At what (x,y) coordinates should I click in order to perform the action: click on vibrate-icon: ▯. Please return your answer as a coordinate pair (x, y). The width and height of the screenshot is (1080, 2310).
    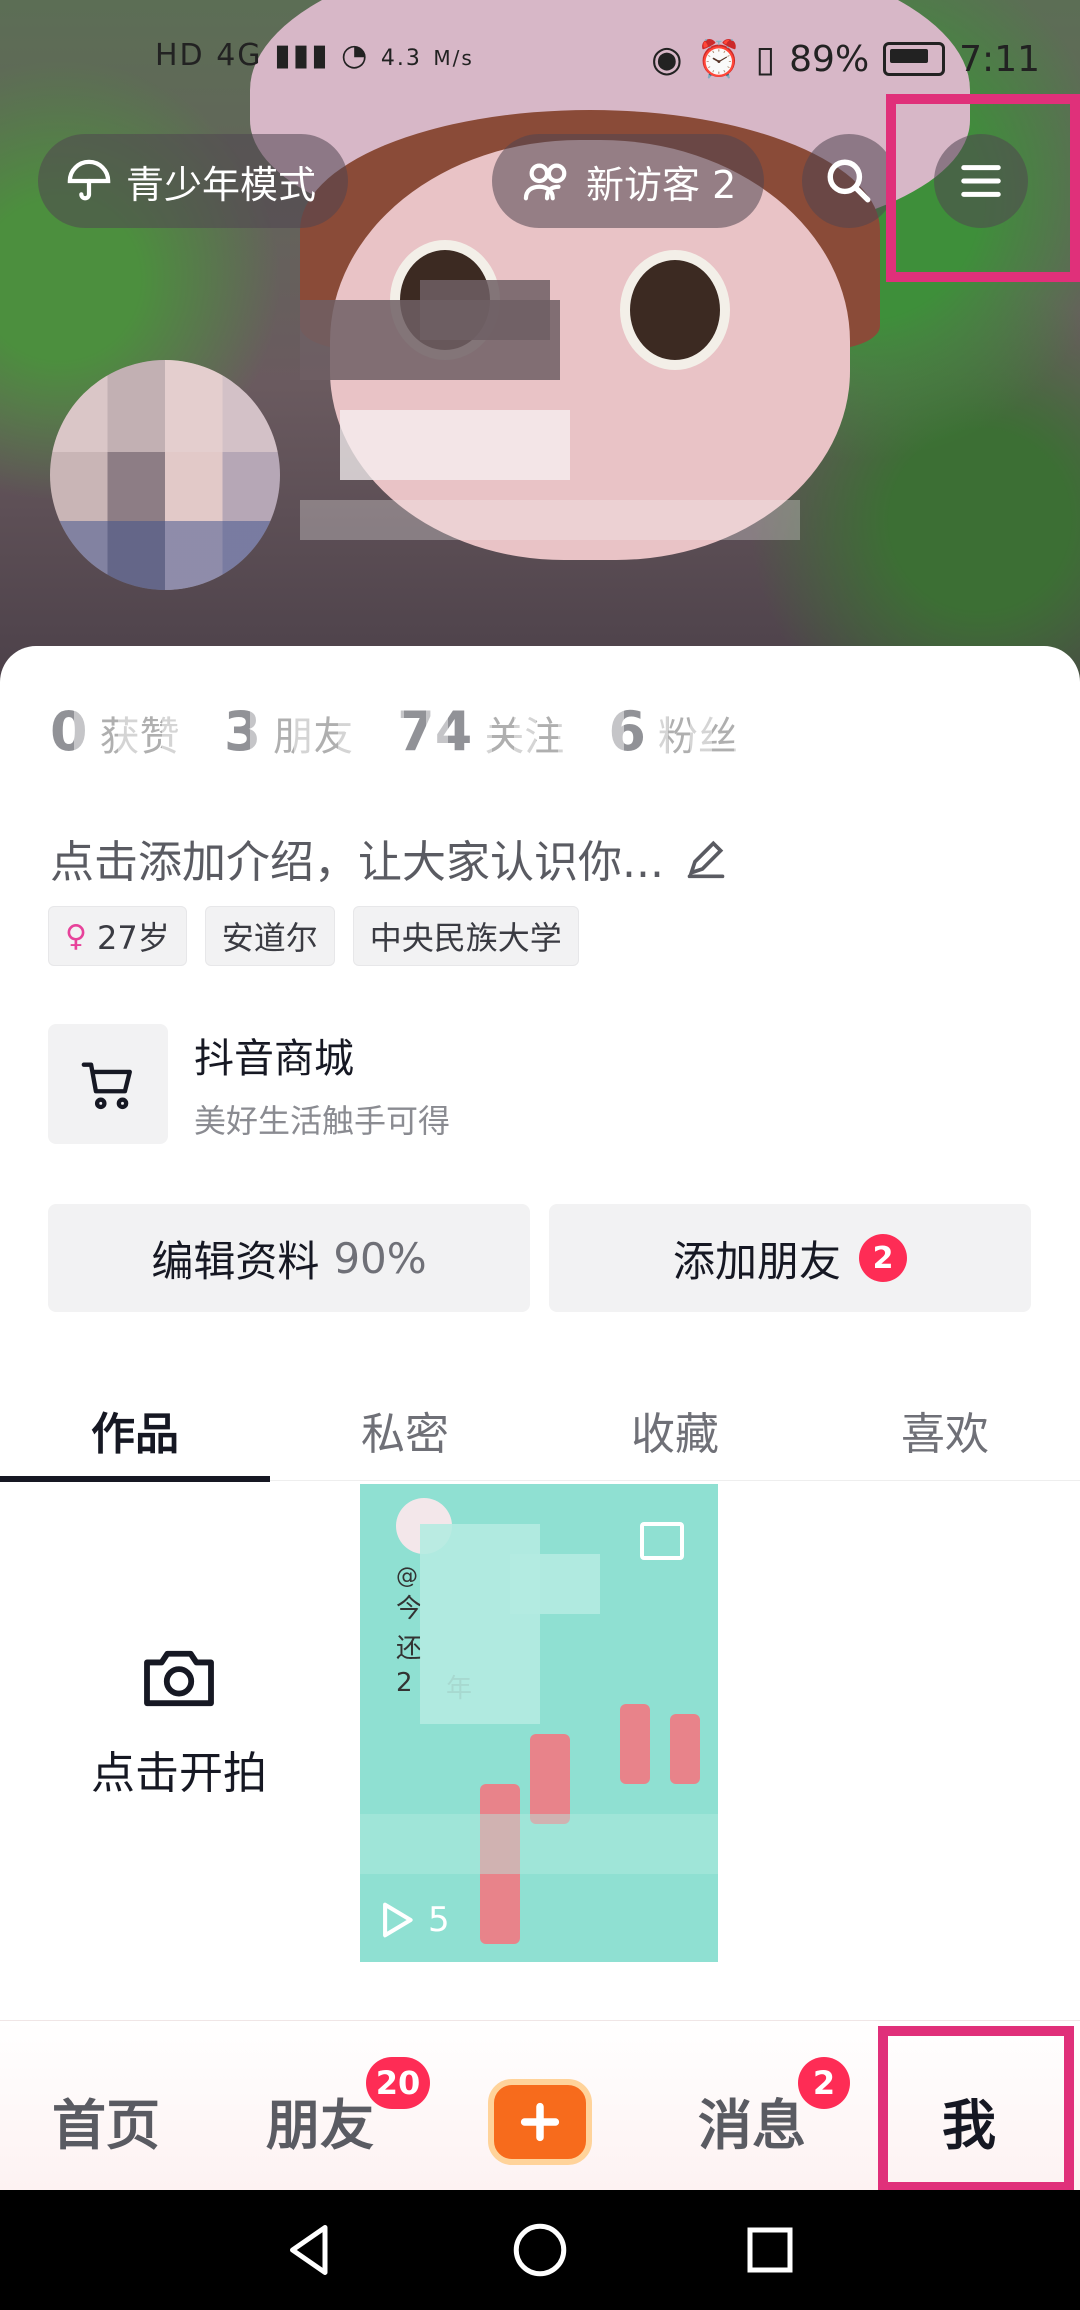
    Looking at the image, I should click on (765, 59).